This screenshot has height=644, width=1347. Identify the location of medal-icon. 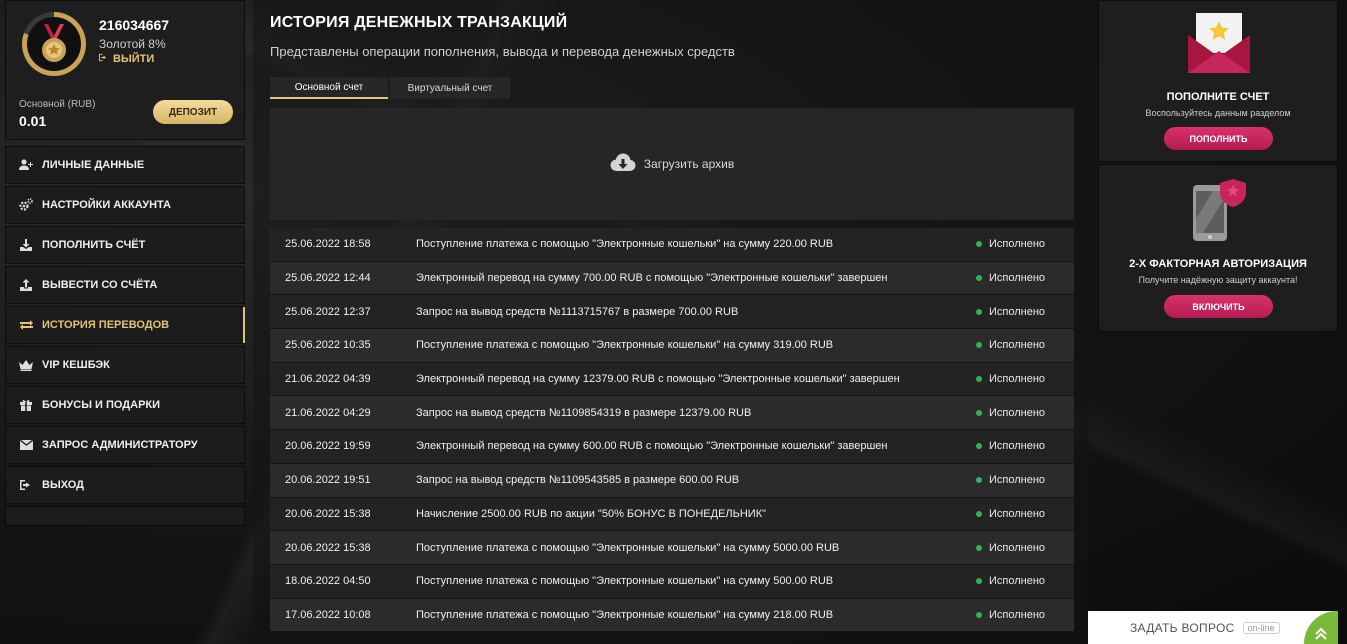
(54, 44).